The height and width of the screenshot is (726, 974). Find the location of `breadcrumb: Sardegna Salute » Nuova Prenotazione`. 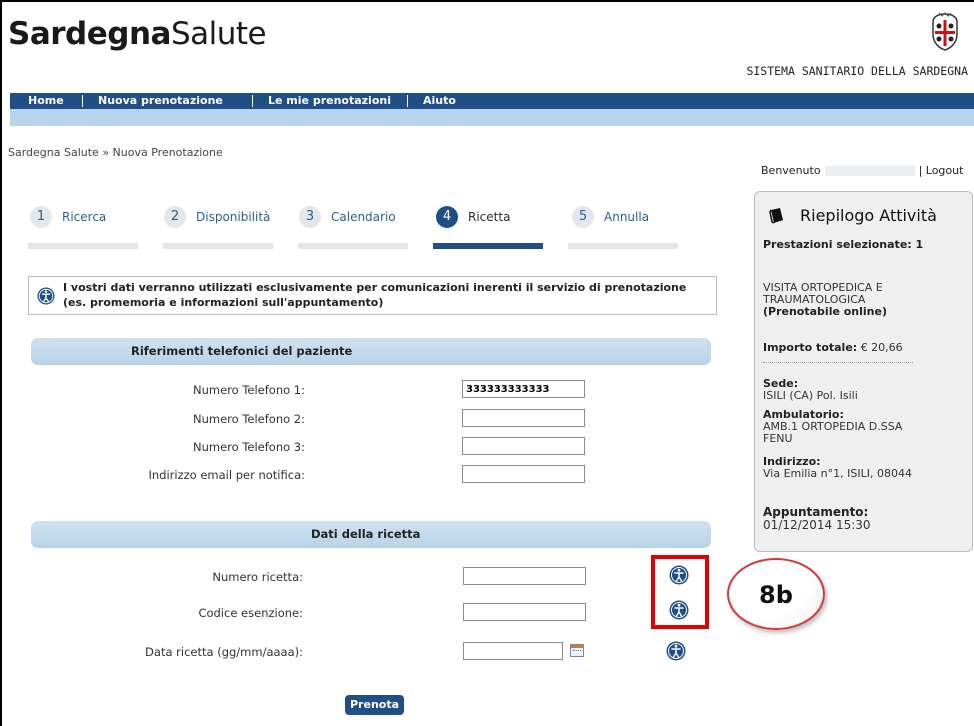

breadcrumb: Sardegna Salute » Nuova Prenotazione is located at coordinates (115, 152).